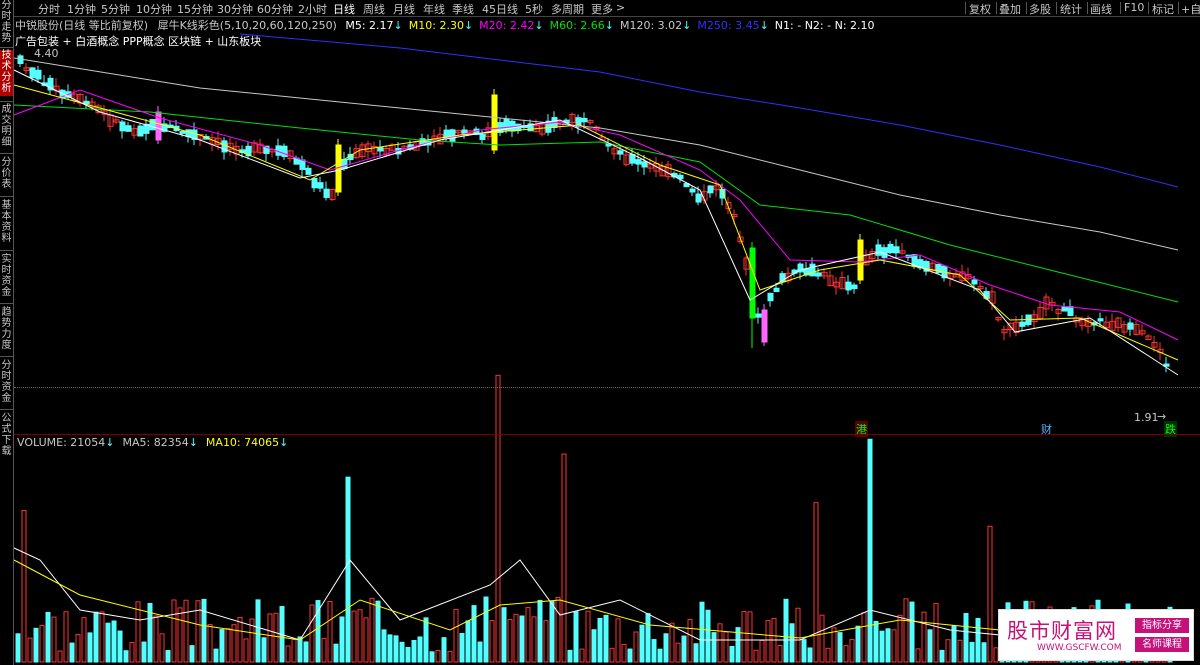 The width and height of the screenshot is (1200, 665). I want to click on toolbar-divider, so click(1087, 8).